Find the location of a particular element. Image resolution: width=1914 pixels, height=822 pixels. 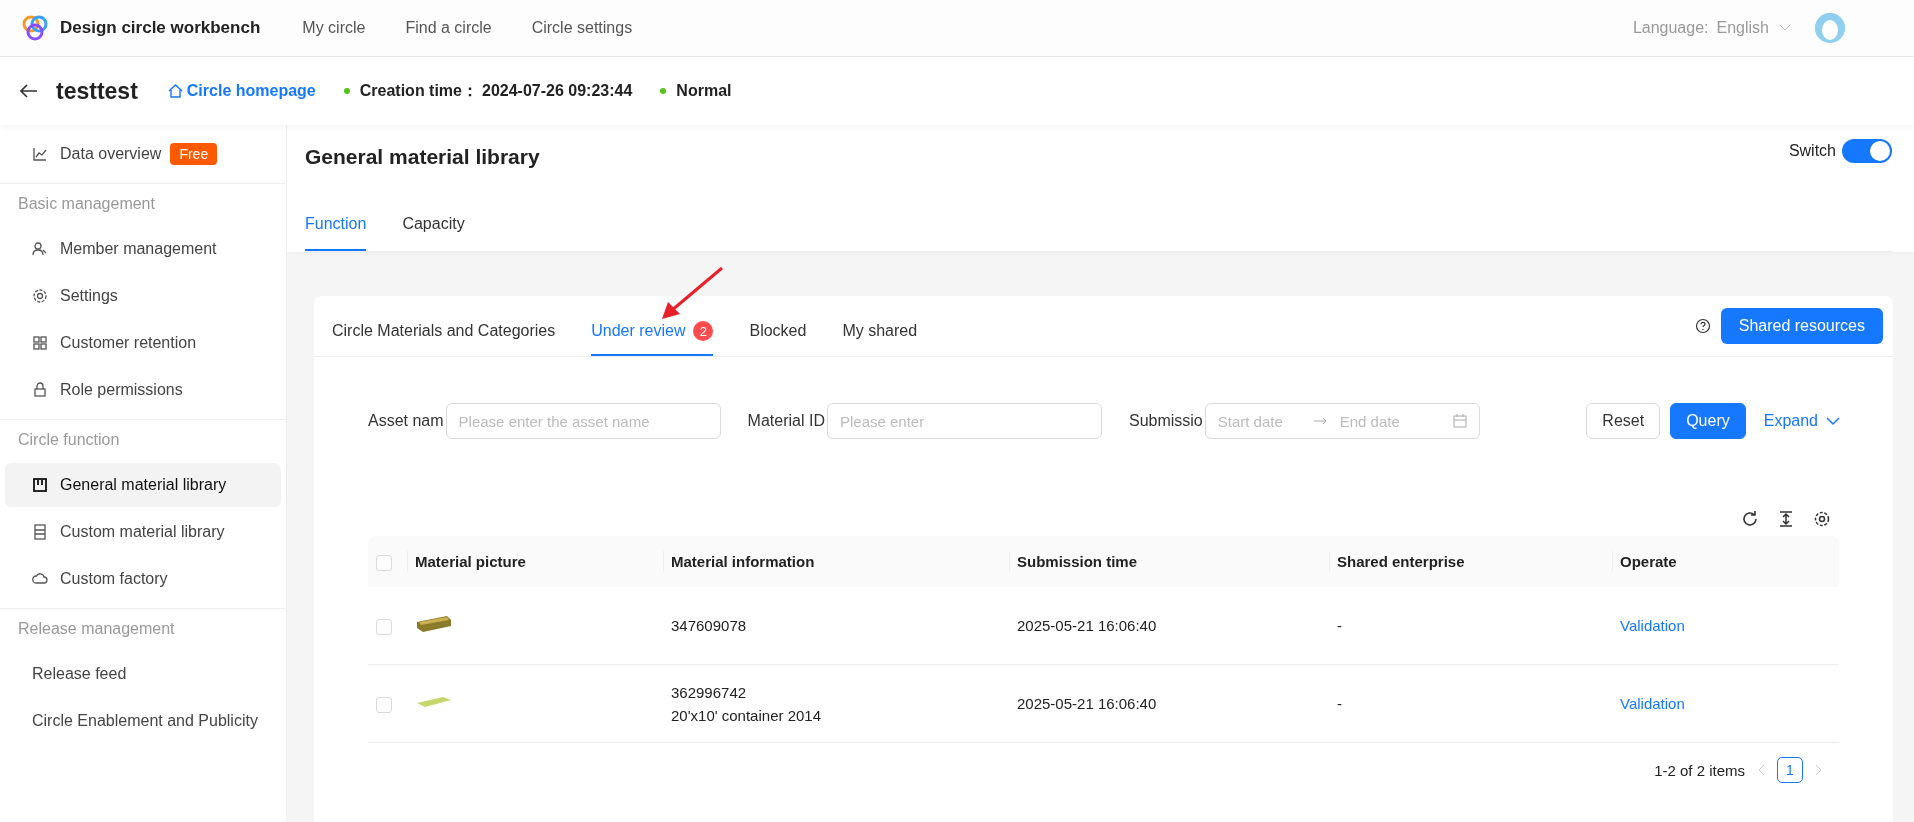

sidebar-section-heading: Circle function is located at coordinates (69, 440).